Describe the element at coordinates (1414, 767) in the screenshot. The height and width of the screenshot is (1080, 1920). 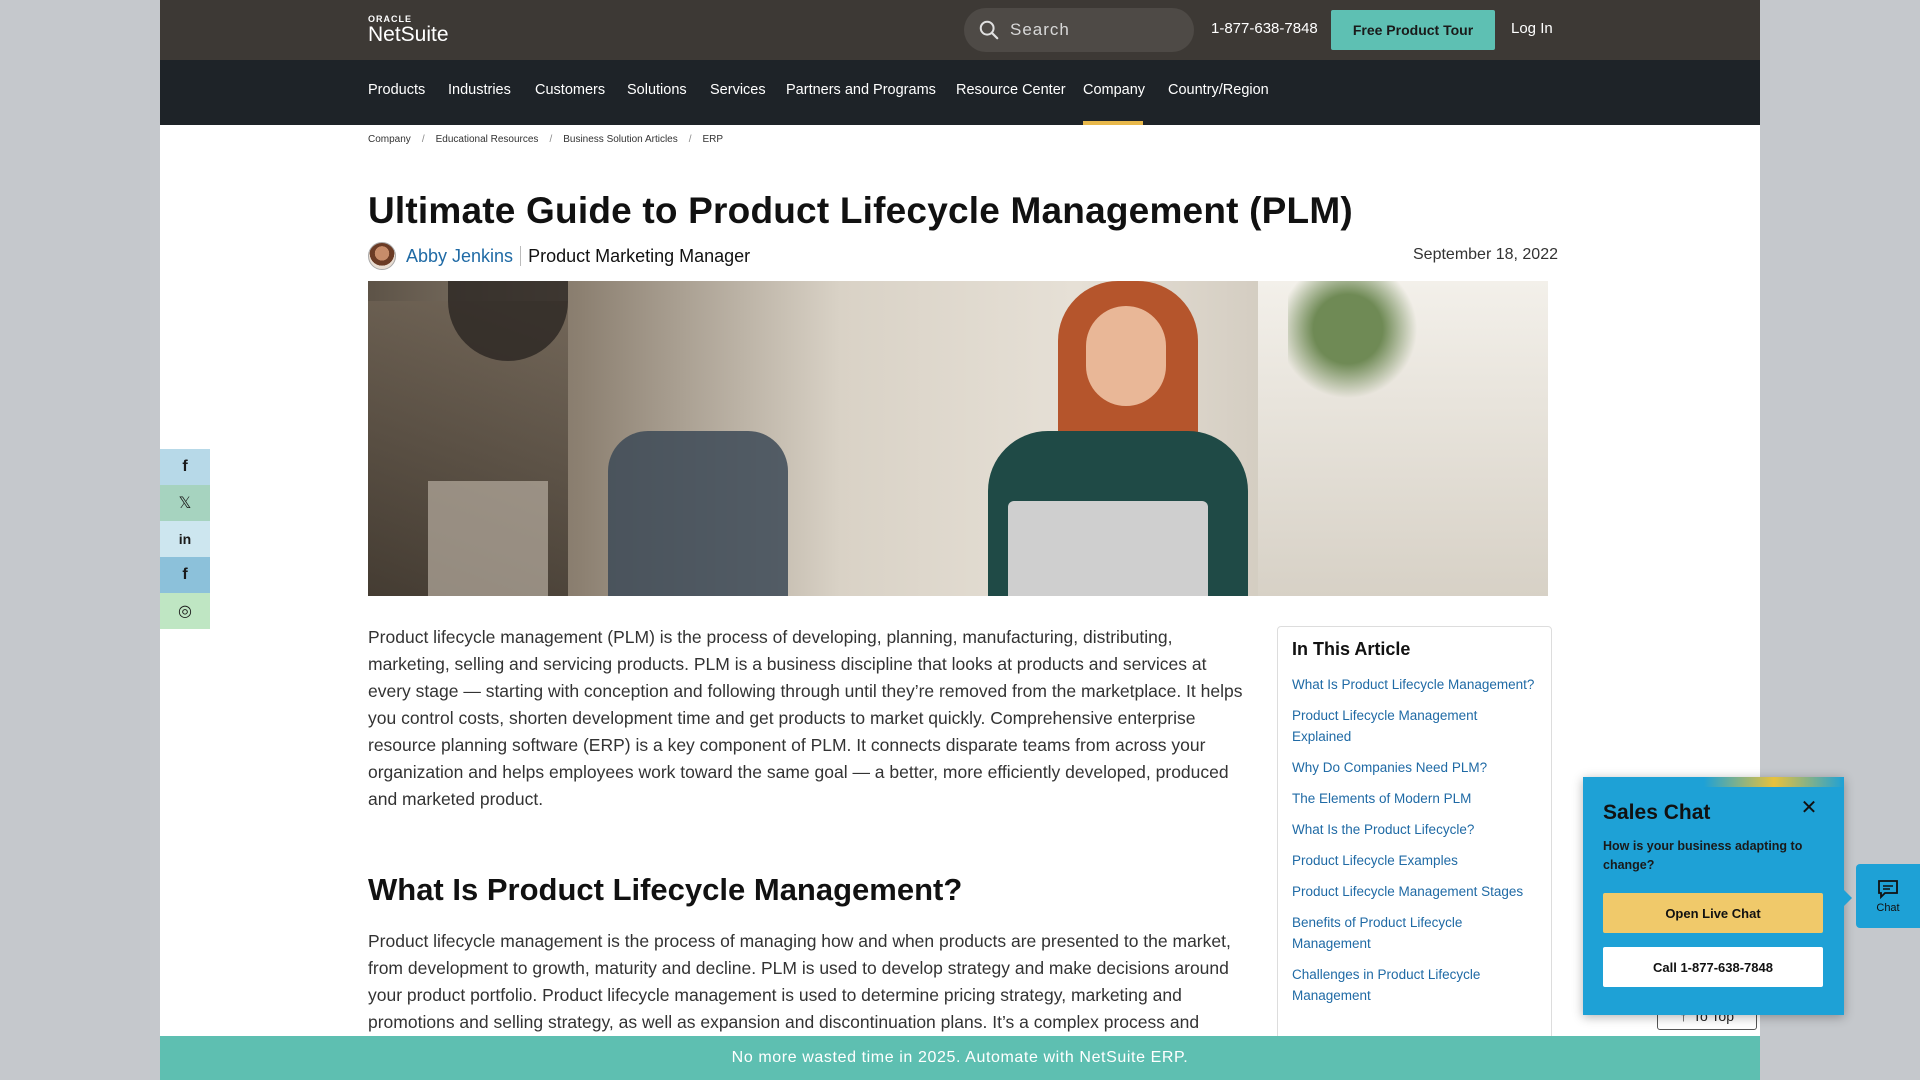
I see `toc-item: Why Do Companies Need PLM?` at that location.